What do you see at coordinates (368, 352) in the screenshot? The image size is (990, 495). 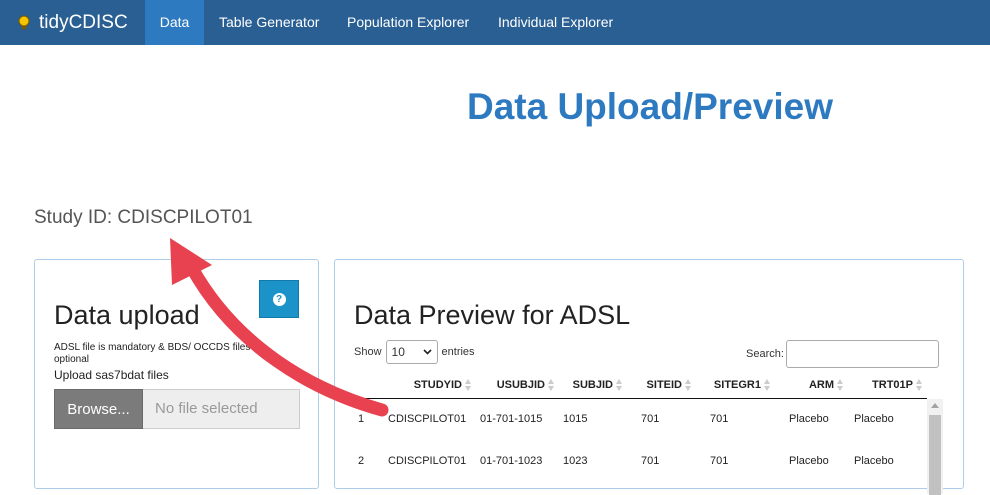 I see `show-label: Show` at bounding box center [368, 352].